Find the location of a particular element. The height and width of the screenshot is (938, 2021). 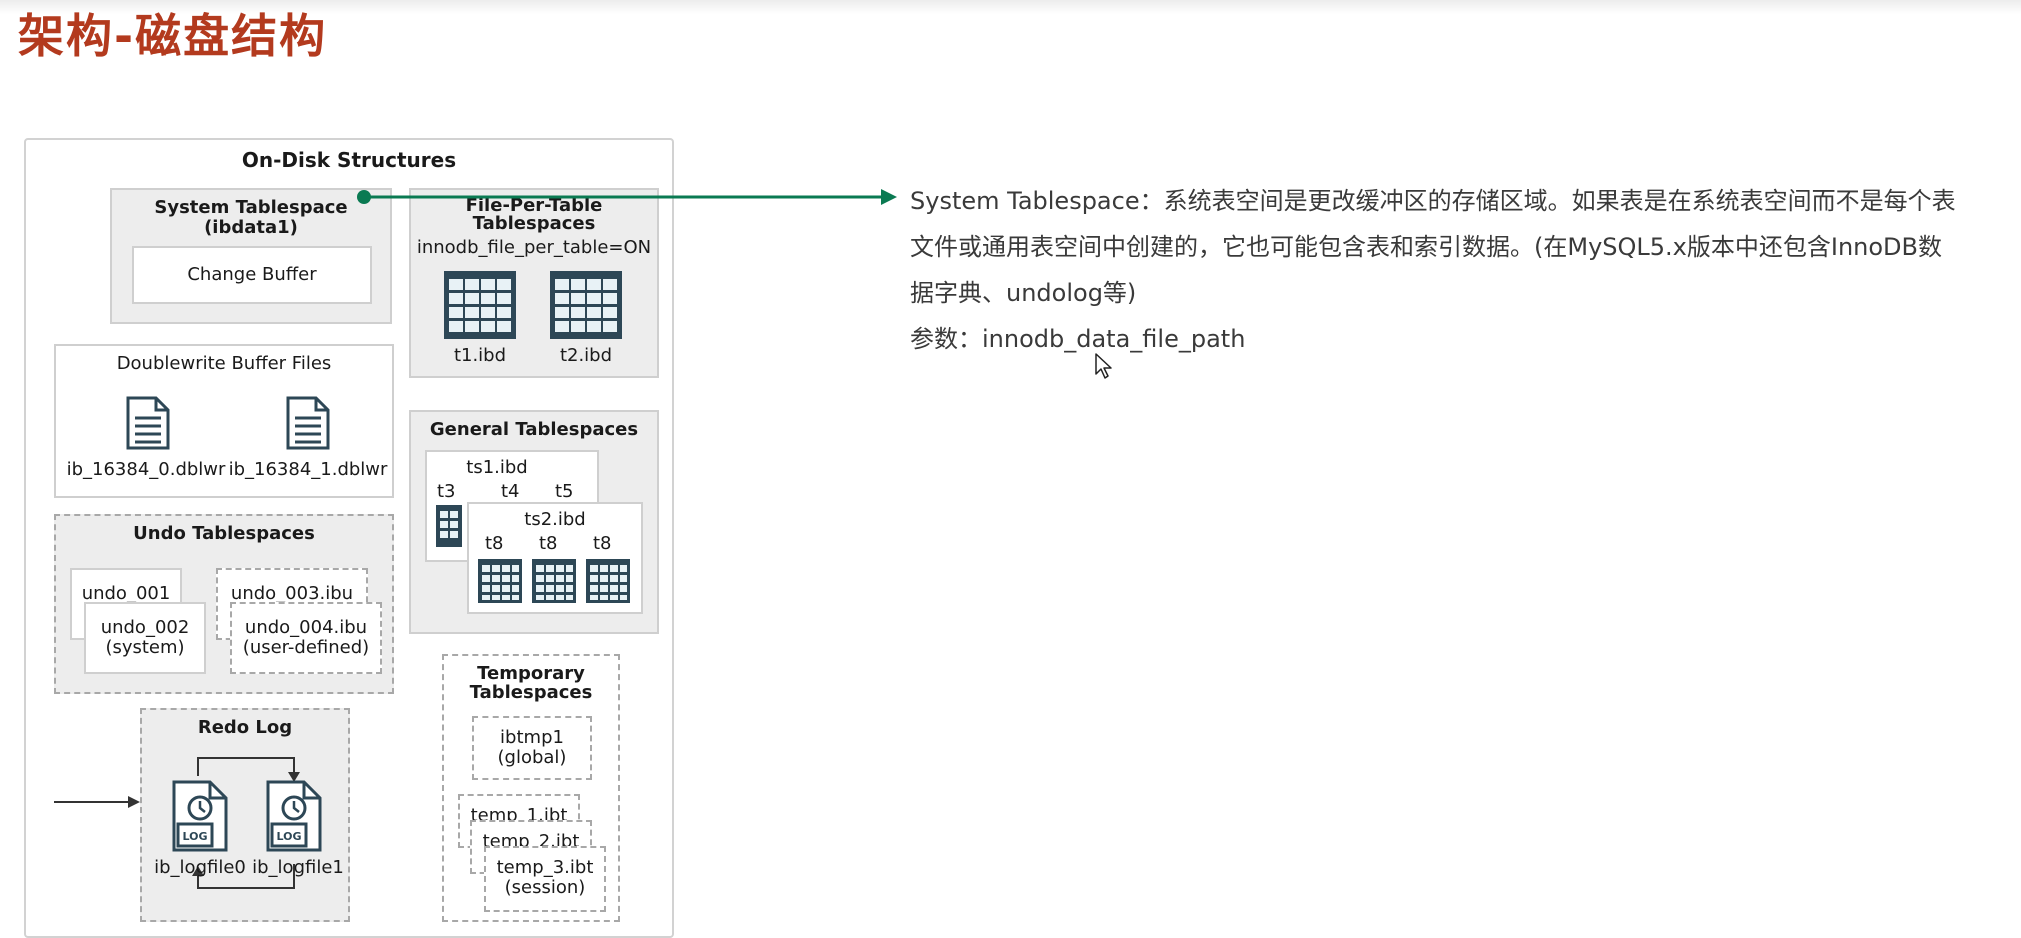

general-tablespaces-label: General Tablespaces is located at coordinates (534, 429).